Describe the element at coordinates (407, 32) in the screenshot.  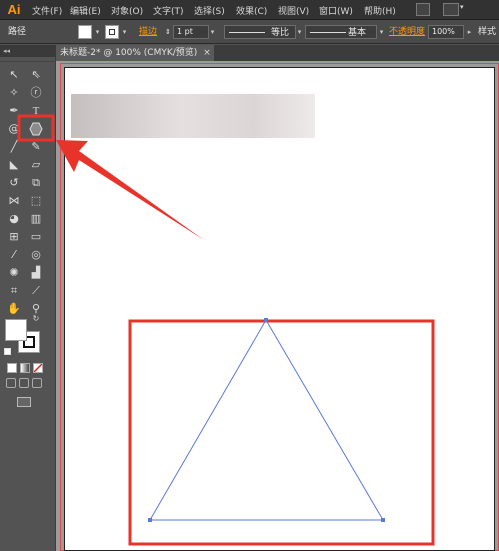
I see `opacity-panel-link: 不透明度` at that location.